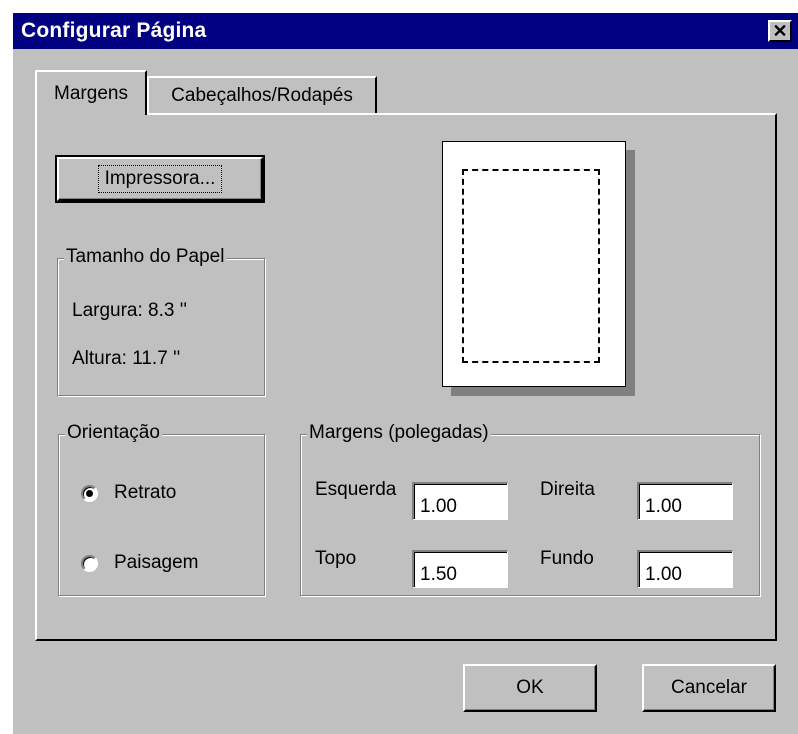  Describe the element at coordinates (685, 569) in the screenshot. I see `margin-bottom-input` at that location.